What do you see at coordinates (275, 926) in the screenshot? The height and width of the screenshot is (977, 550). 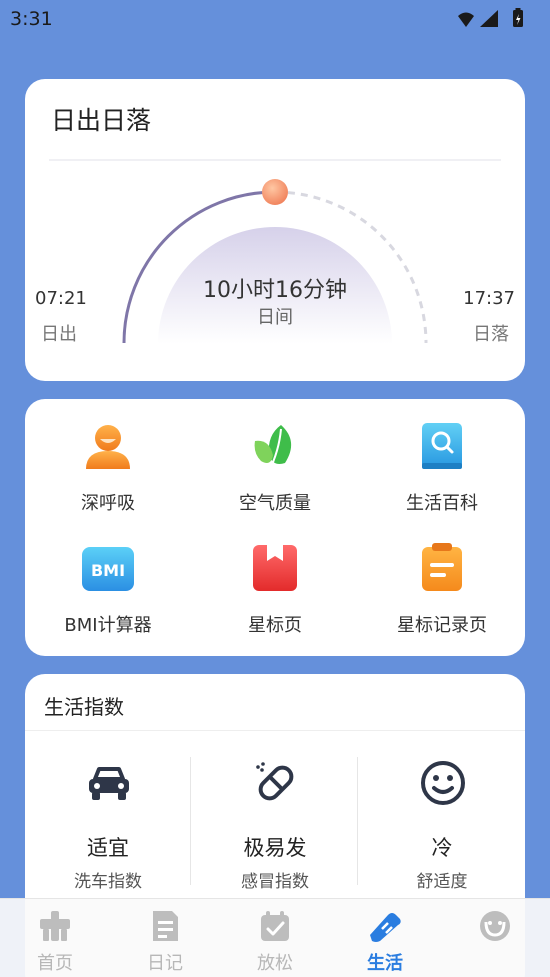 I see `calendar-check-icon` at bounding box center [275, 926].